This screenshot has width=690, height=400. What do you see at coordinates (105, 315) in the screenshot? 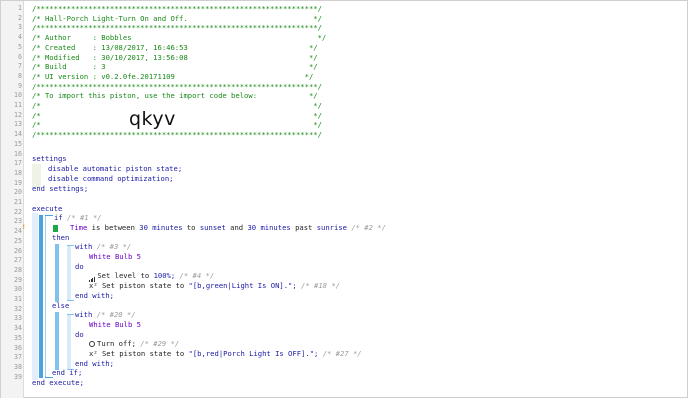
I see `with-statement: with /* #20 */` at bounding box center [105, 315].